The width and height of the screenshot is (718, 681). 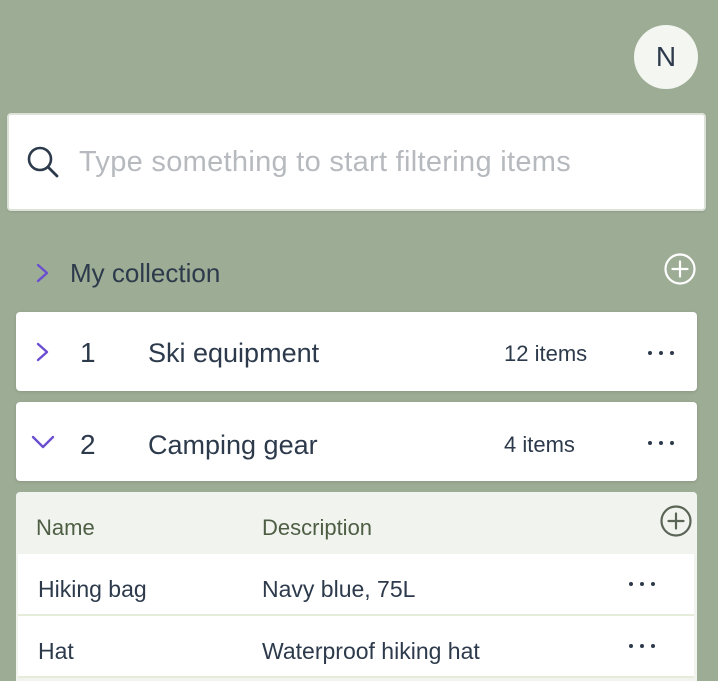 I want to click on table-row: Hat Waterproof hiking hat, so click(x=356, y=647).